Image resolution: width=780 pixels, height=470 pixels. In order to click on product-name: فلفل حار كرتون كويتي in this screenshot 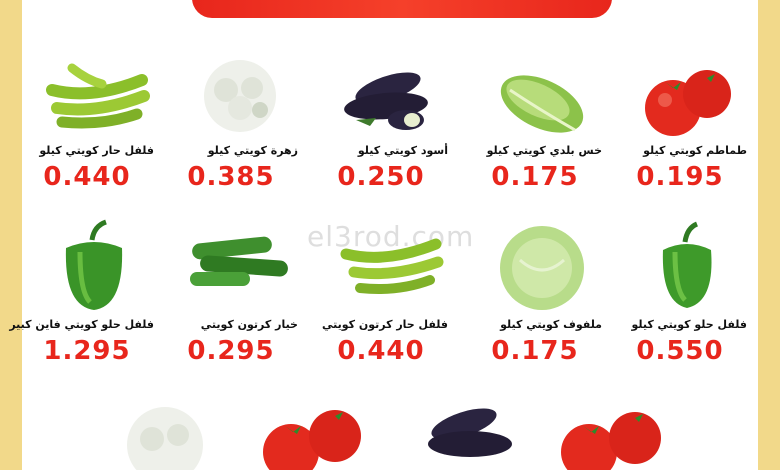, I will do `click(384, 324)`.